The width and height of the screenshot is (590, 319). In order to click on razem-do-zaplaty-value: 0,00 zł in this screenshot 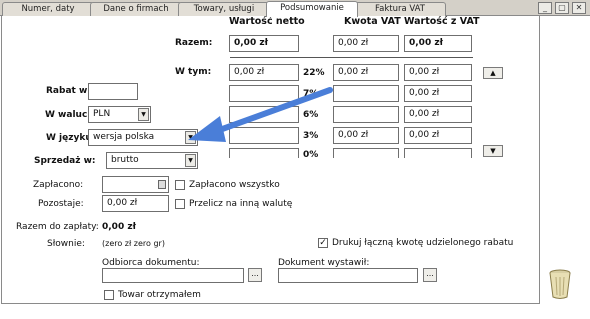, I will do `click(119, 227)`.